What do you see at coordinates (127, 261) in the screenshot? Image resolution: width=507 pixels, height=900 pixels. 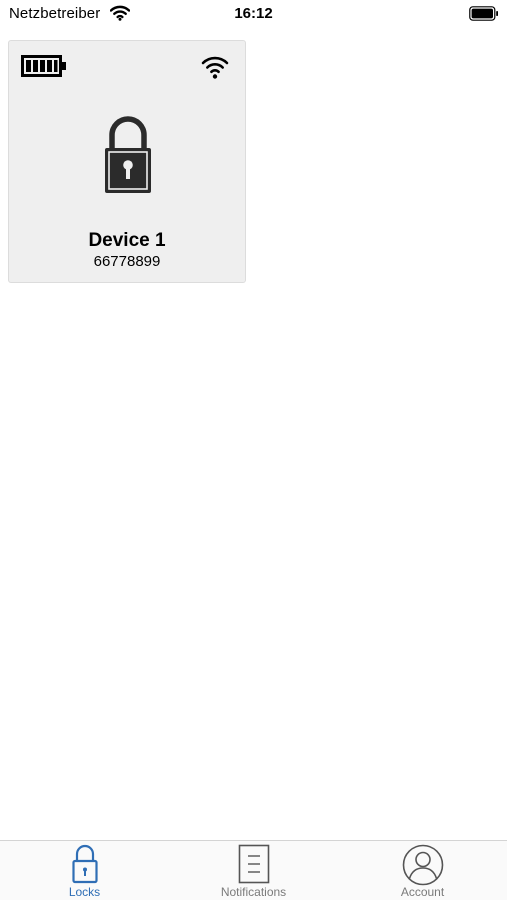 I see `device-id: 66778899` at bounding box center [127, 261].